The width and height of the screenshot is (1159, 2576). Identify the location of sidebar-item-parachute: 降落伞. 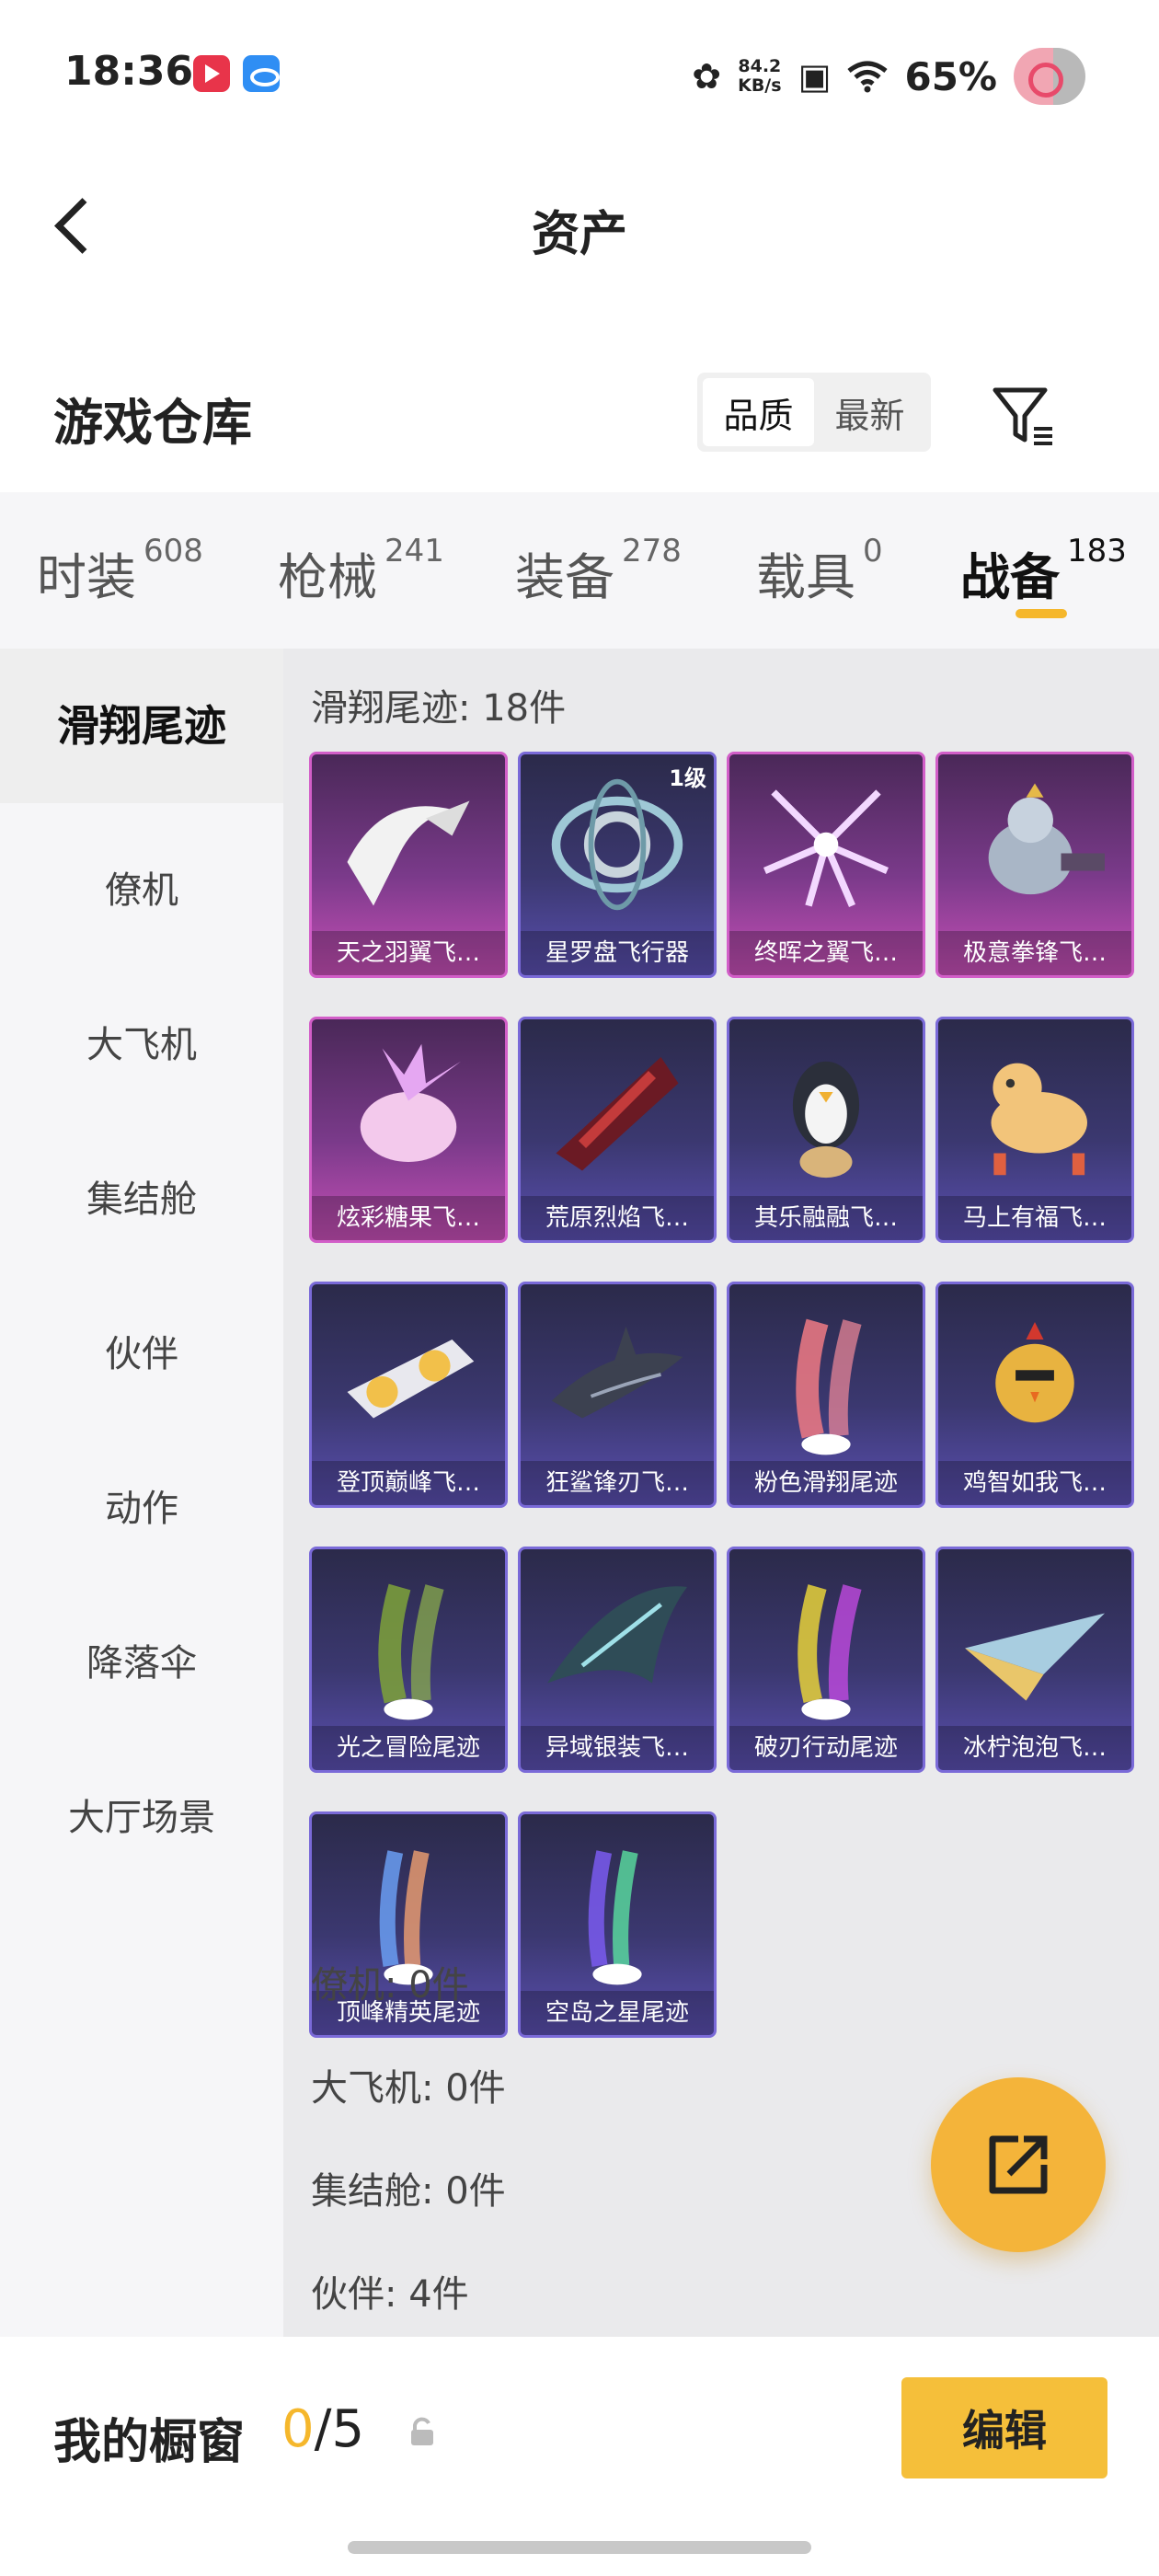
(141, 1659).